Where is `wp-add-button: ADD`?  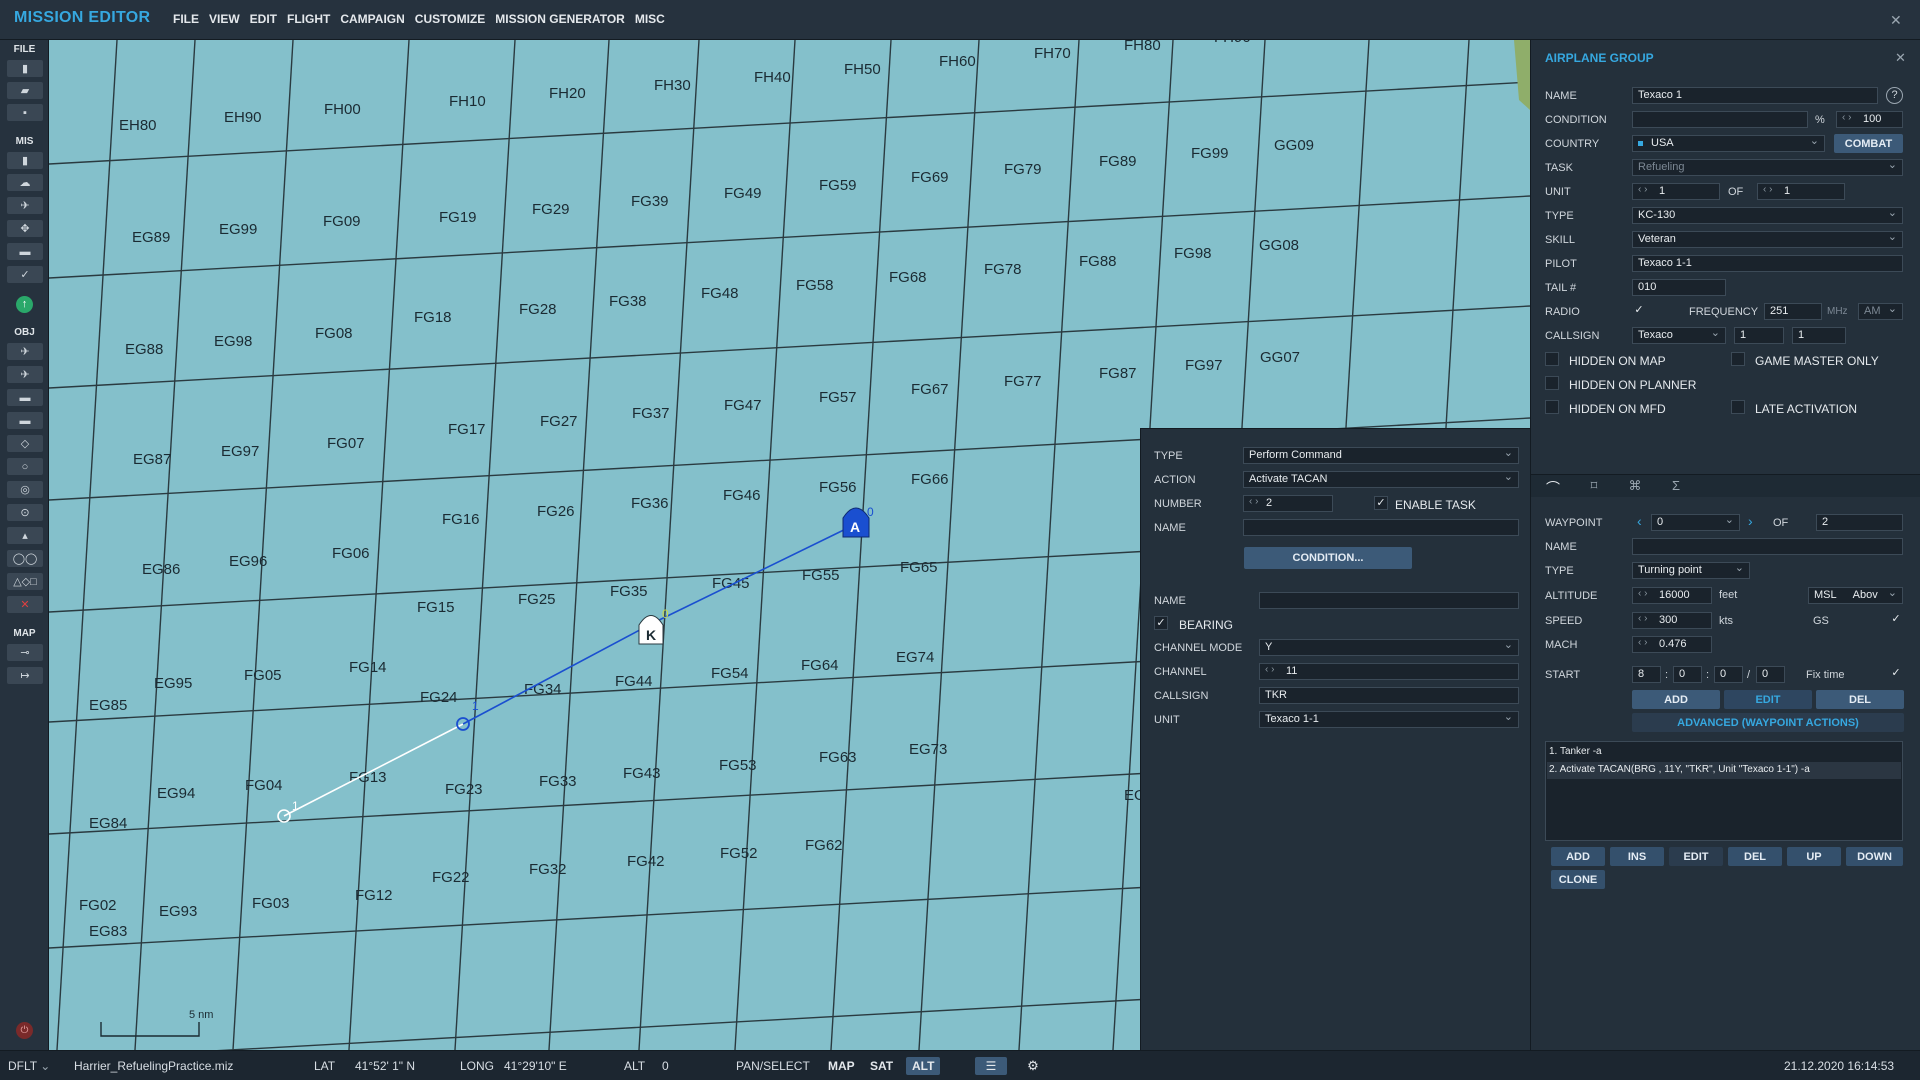
wp-add-button: ADD is located at coordinates (1676, 699).